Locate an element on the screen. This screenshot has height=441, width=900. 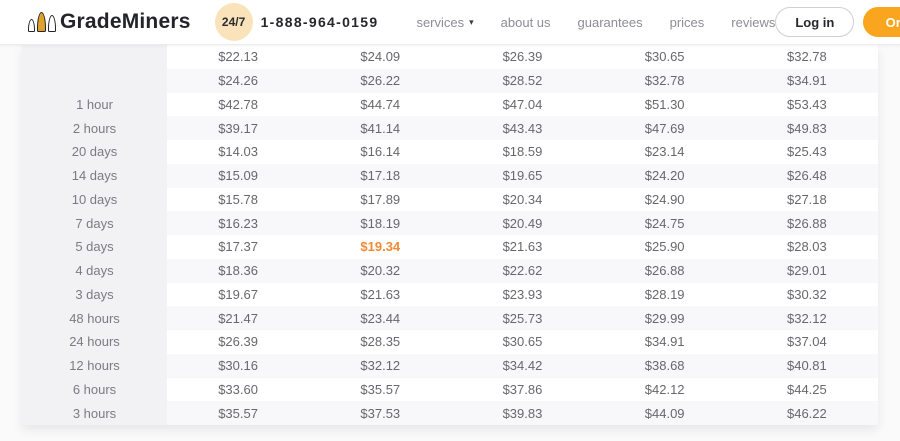
table-row: $22.13 $24.09 $26.39 $30.65 $32.78 is located at coordinates (450, 57).